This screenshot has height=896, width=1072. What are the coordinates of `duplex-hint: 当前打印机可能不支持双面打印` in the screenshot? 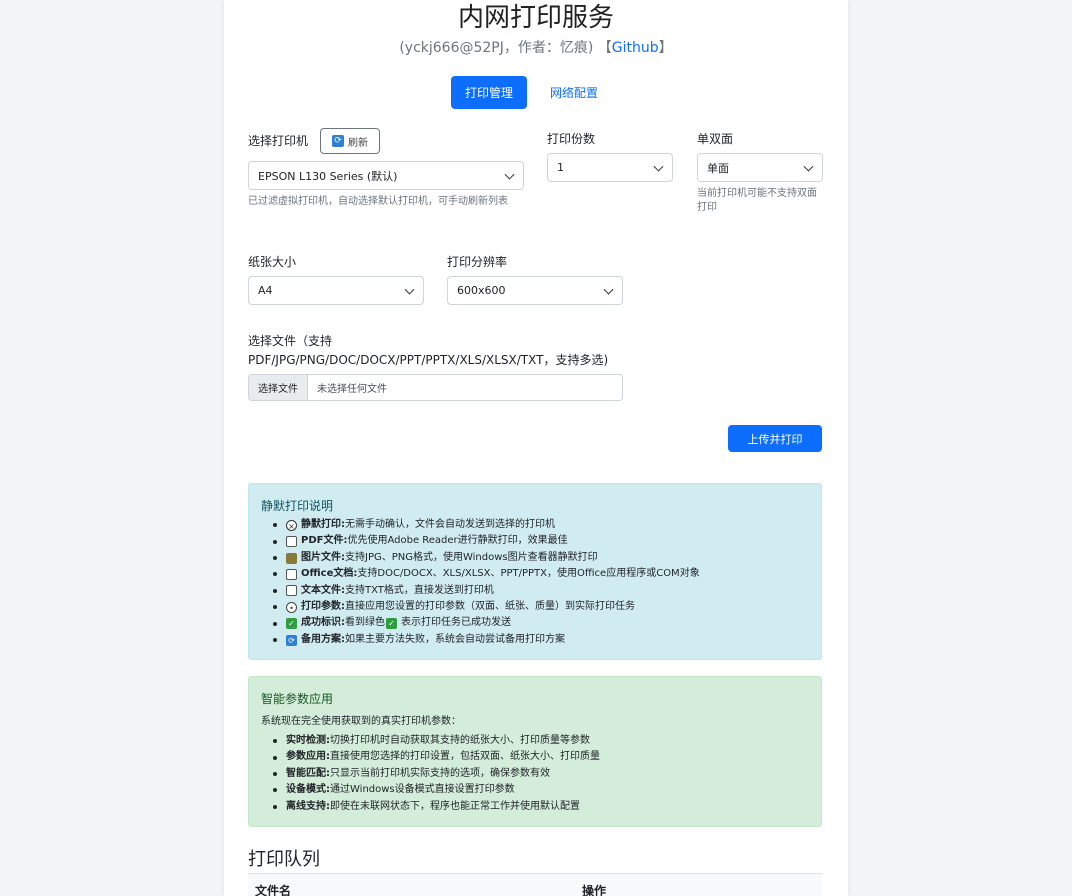 It's located at (757, 200).